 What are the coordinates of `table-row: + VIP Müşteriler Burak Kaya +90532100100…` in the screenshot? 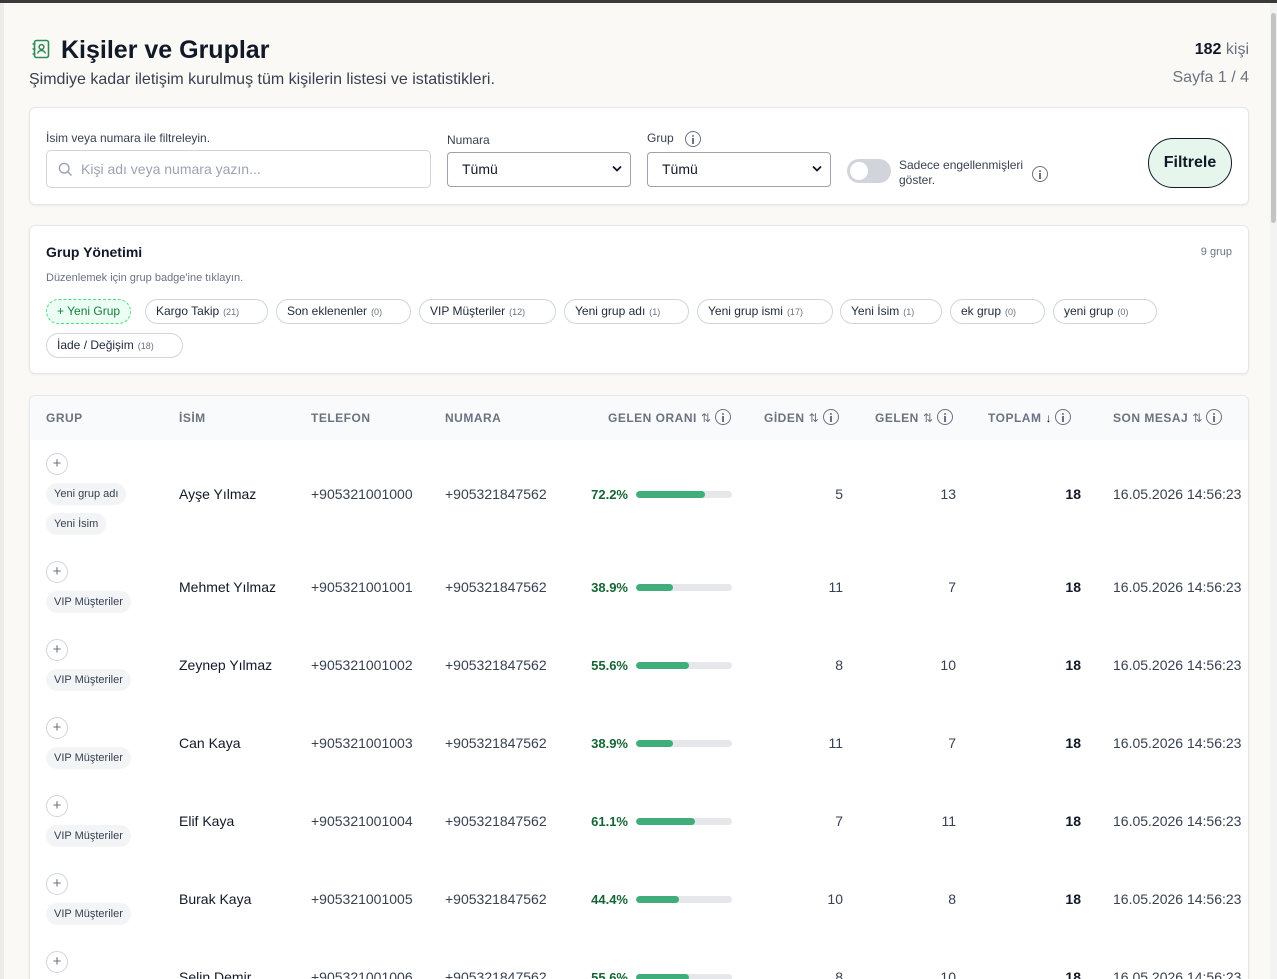 It's located at (639, 899).